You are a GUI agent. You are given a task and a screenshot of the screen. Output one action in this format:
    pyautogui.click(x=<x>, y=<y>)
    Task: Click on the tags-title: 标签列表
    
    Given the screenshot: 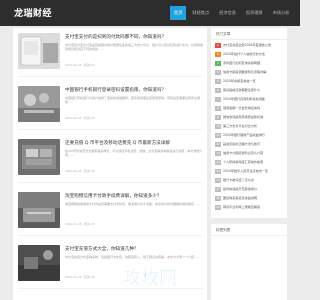 What is the action you would take?
    pyautogui.click(x=223, y=230)
    